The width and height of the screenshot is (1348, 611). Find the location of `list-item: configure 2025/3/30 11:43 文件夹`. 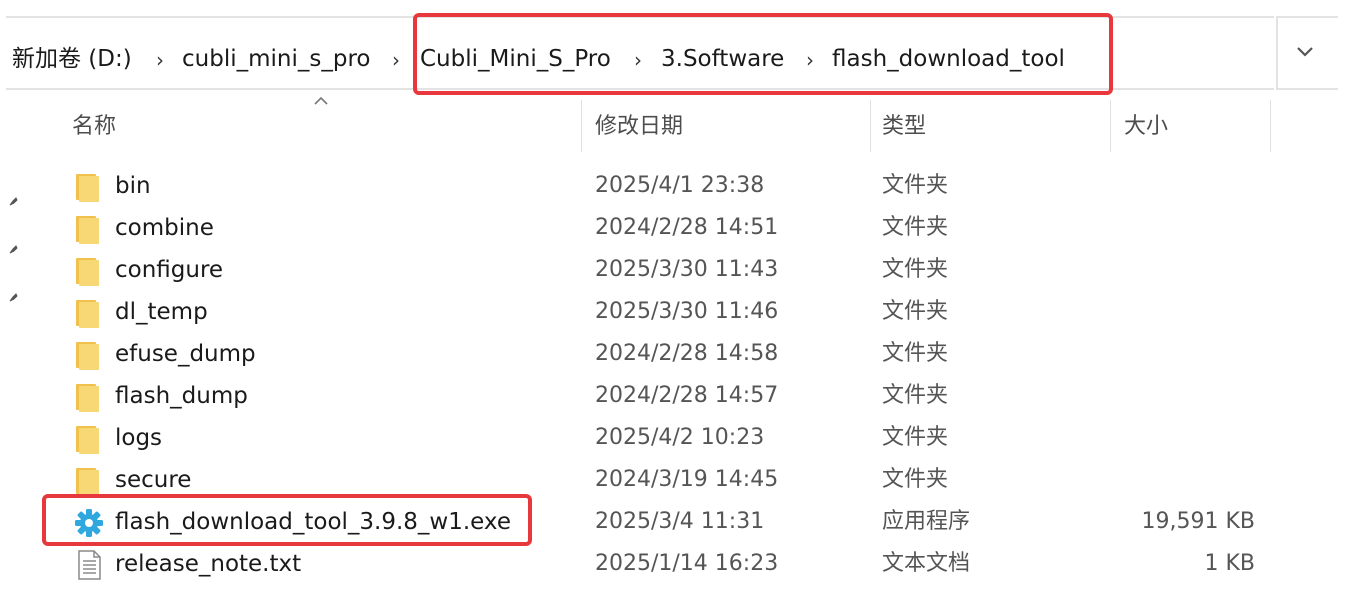

list-item: configure 2025/3/30 11:43 文件夹 is located at coordinates (655, 270).